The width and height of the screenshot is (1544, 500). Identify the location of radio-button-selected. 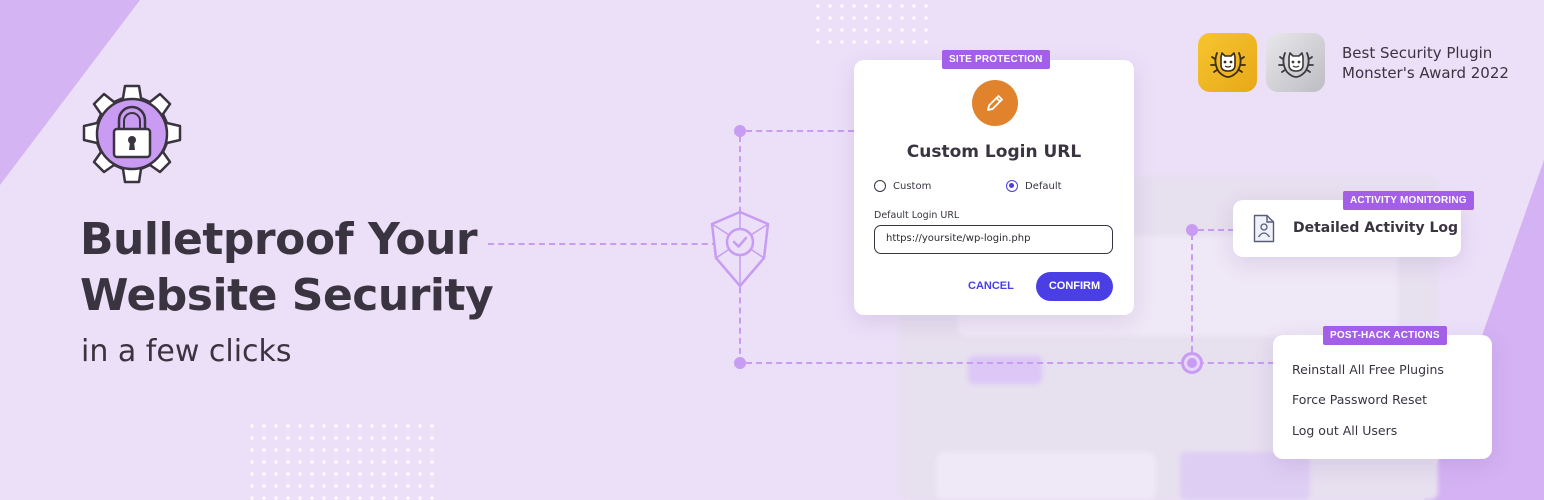
(1012, 186).